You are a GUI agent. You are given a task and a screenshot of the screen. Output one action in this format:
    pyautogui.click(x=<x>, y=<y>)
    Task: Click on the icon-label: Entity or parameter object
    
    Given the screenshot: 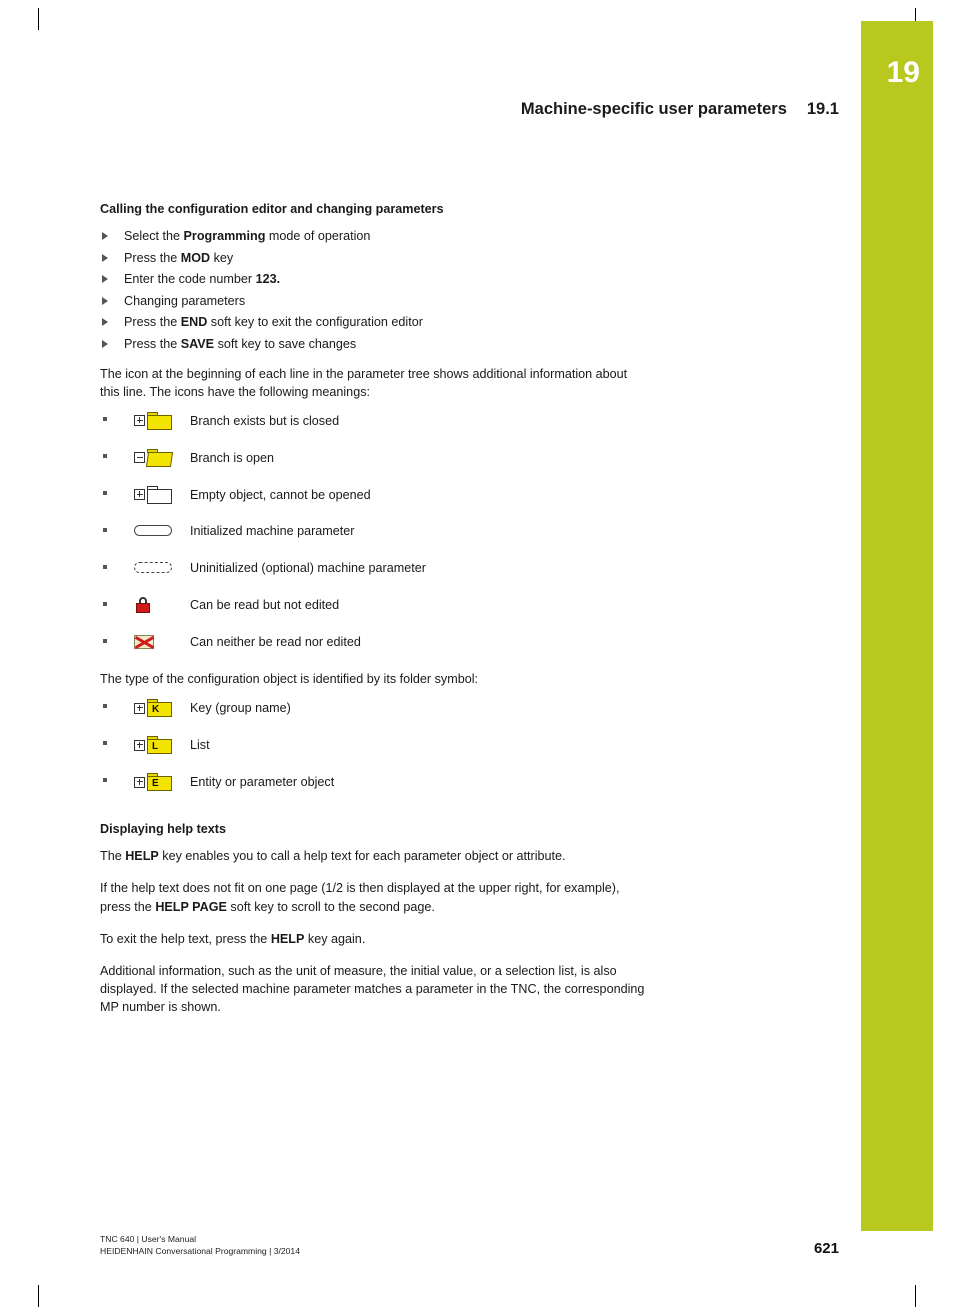 What is the action you would take?
    pyautogui.click(x=262, y=782)
    